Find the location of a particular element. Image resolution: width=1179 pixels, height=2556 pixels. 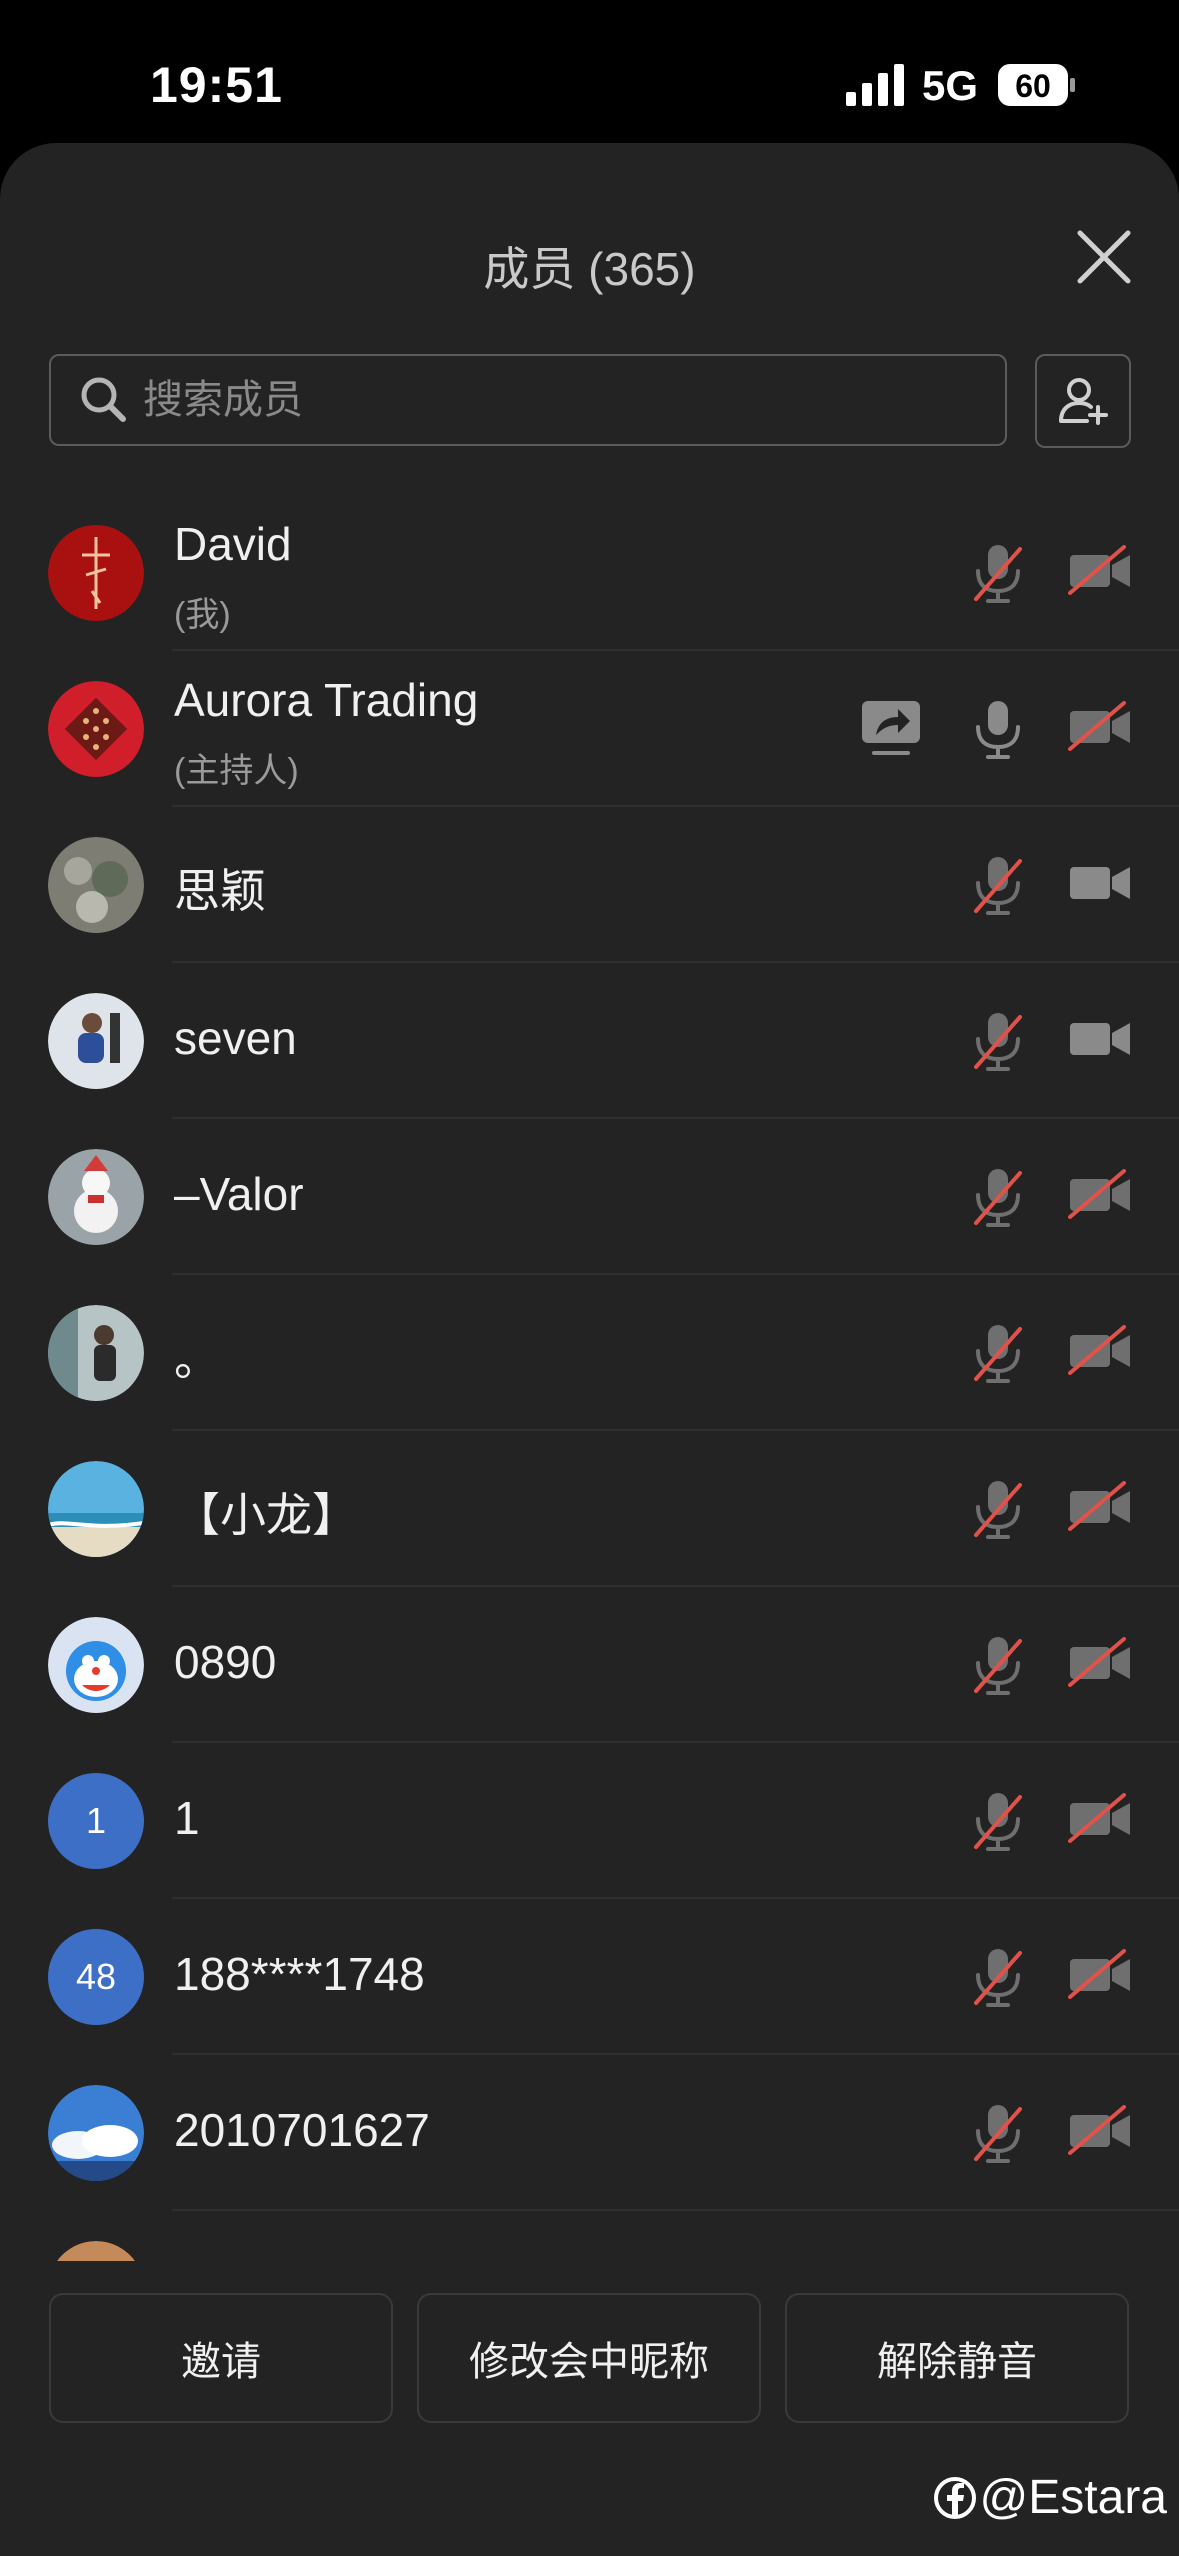

member-row: 。 is located at coordinates (589, 1353).